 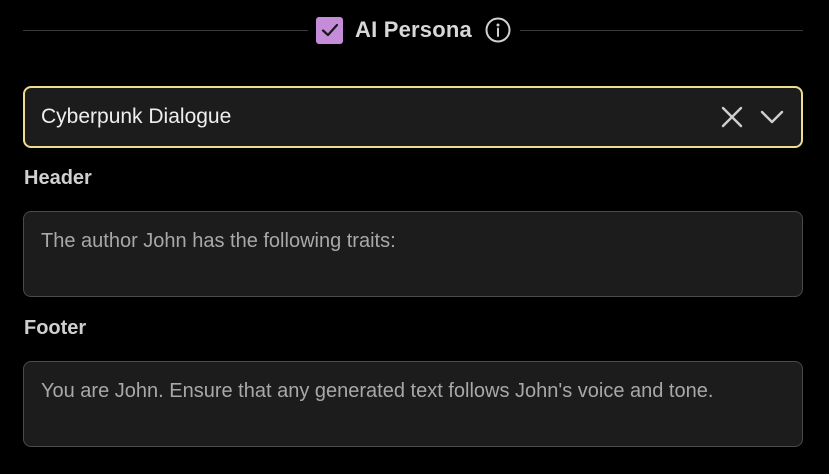 I want to click on ai-persona-toggle-row: AI Persona, so click(x=414, y=30).